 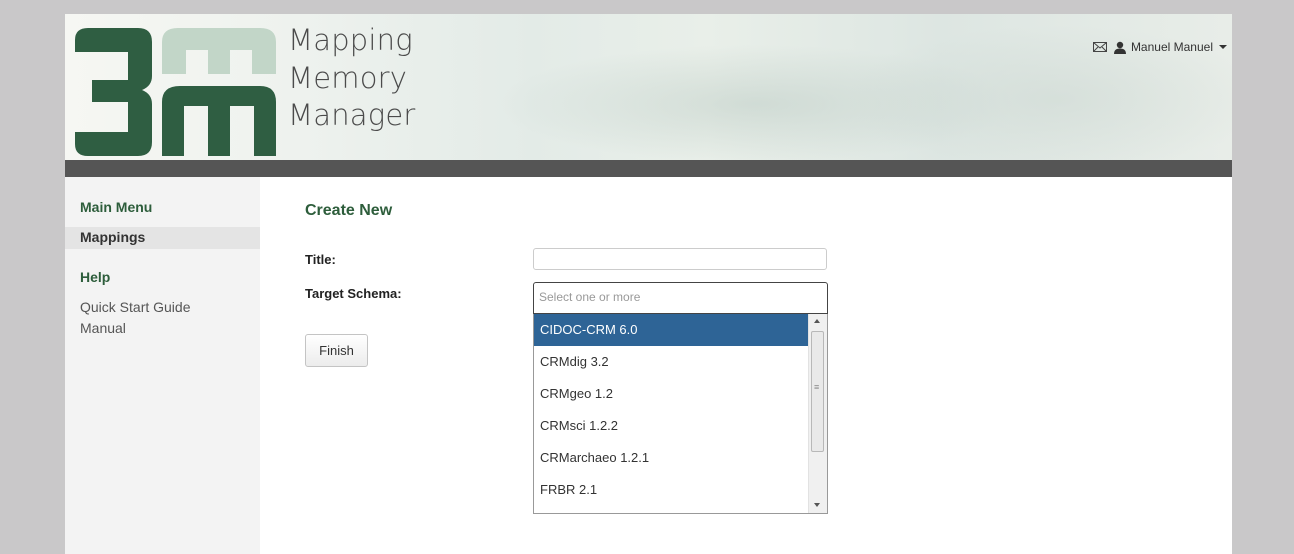 I want to click on page-title: Create New, so click(x=349, y=210).